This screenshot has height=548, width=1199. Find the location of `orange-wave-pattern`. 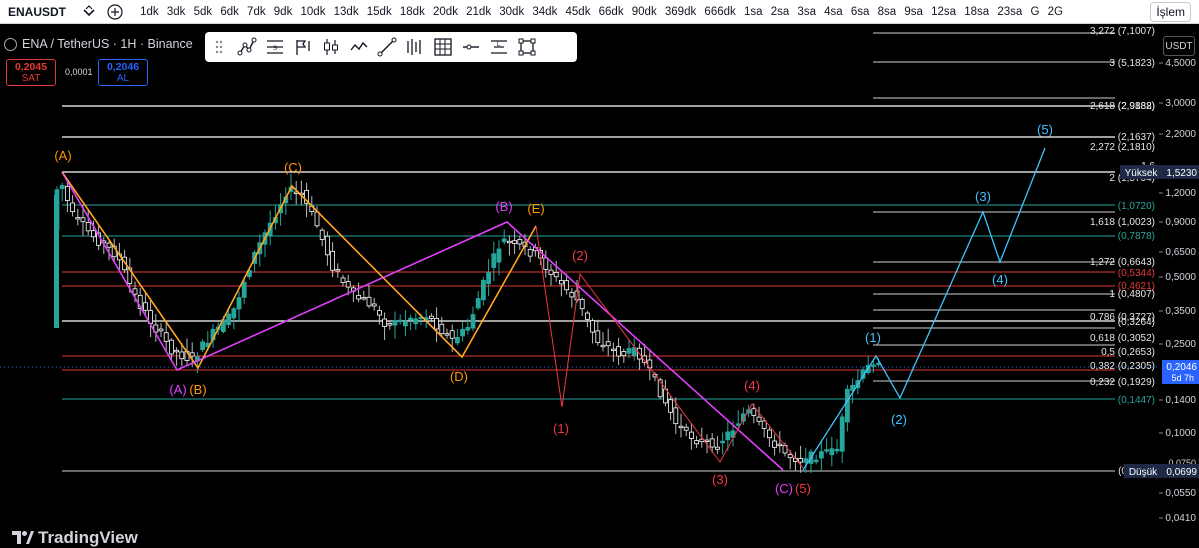

orange-wave-pattern is located at coordinates (299, 270).